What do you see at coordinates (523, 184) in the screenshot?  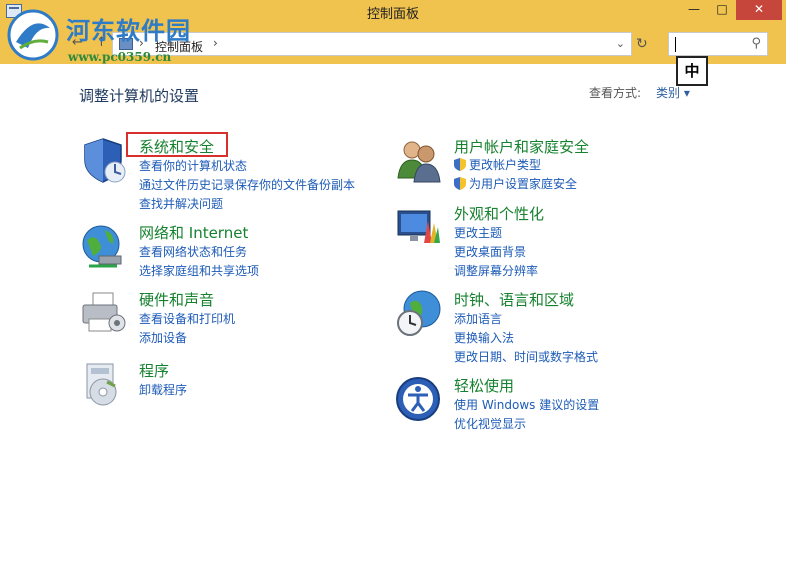 I see `link-family-safety-label: 为用户设置家庭安全` at bounding box center [523, 184].